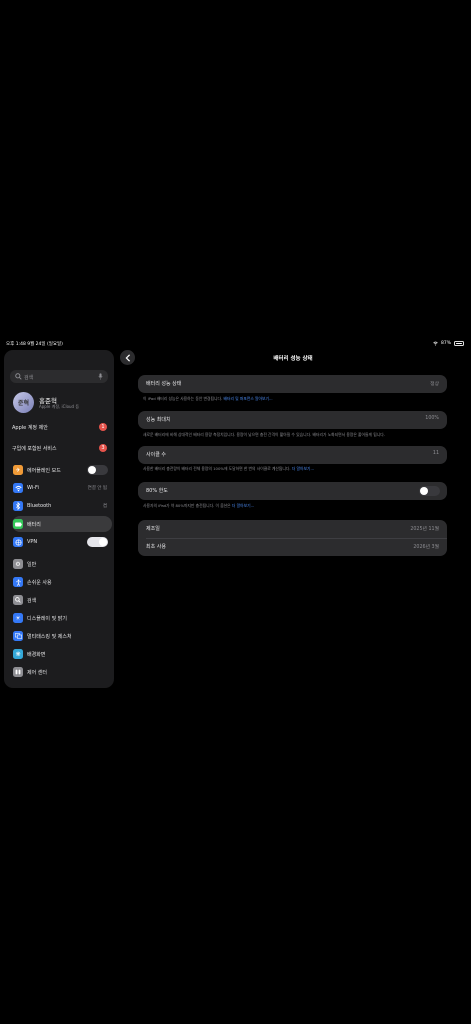 The height and width of the screenshot is (1024, 471). Describe the element at coordinates (157, 491) in the screenshot. I see `limit-80-label: 80% 한도` at that location.